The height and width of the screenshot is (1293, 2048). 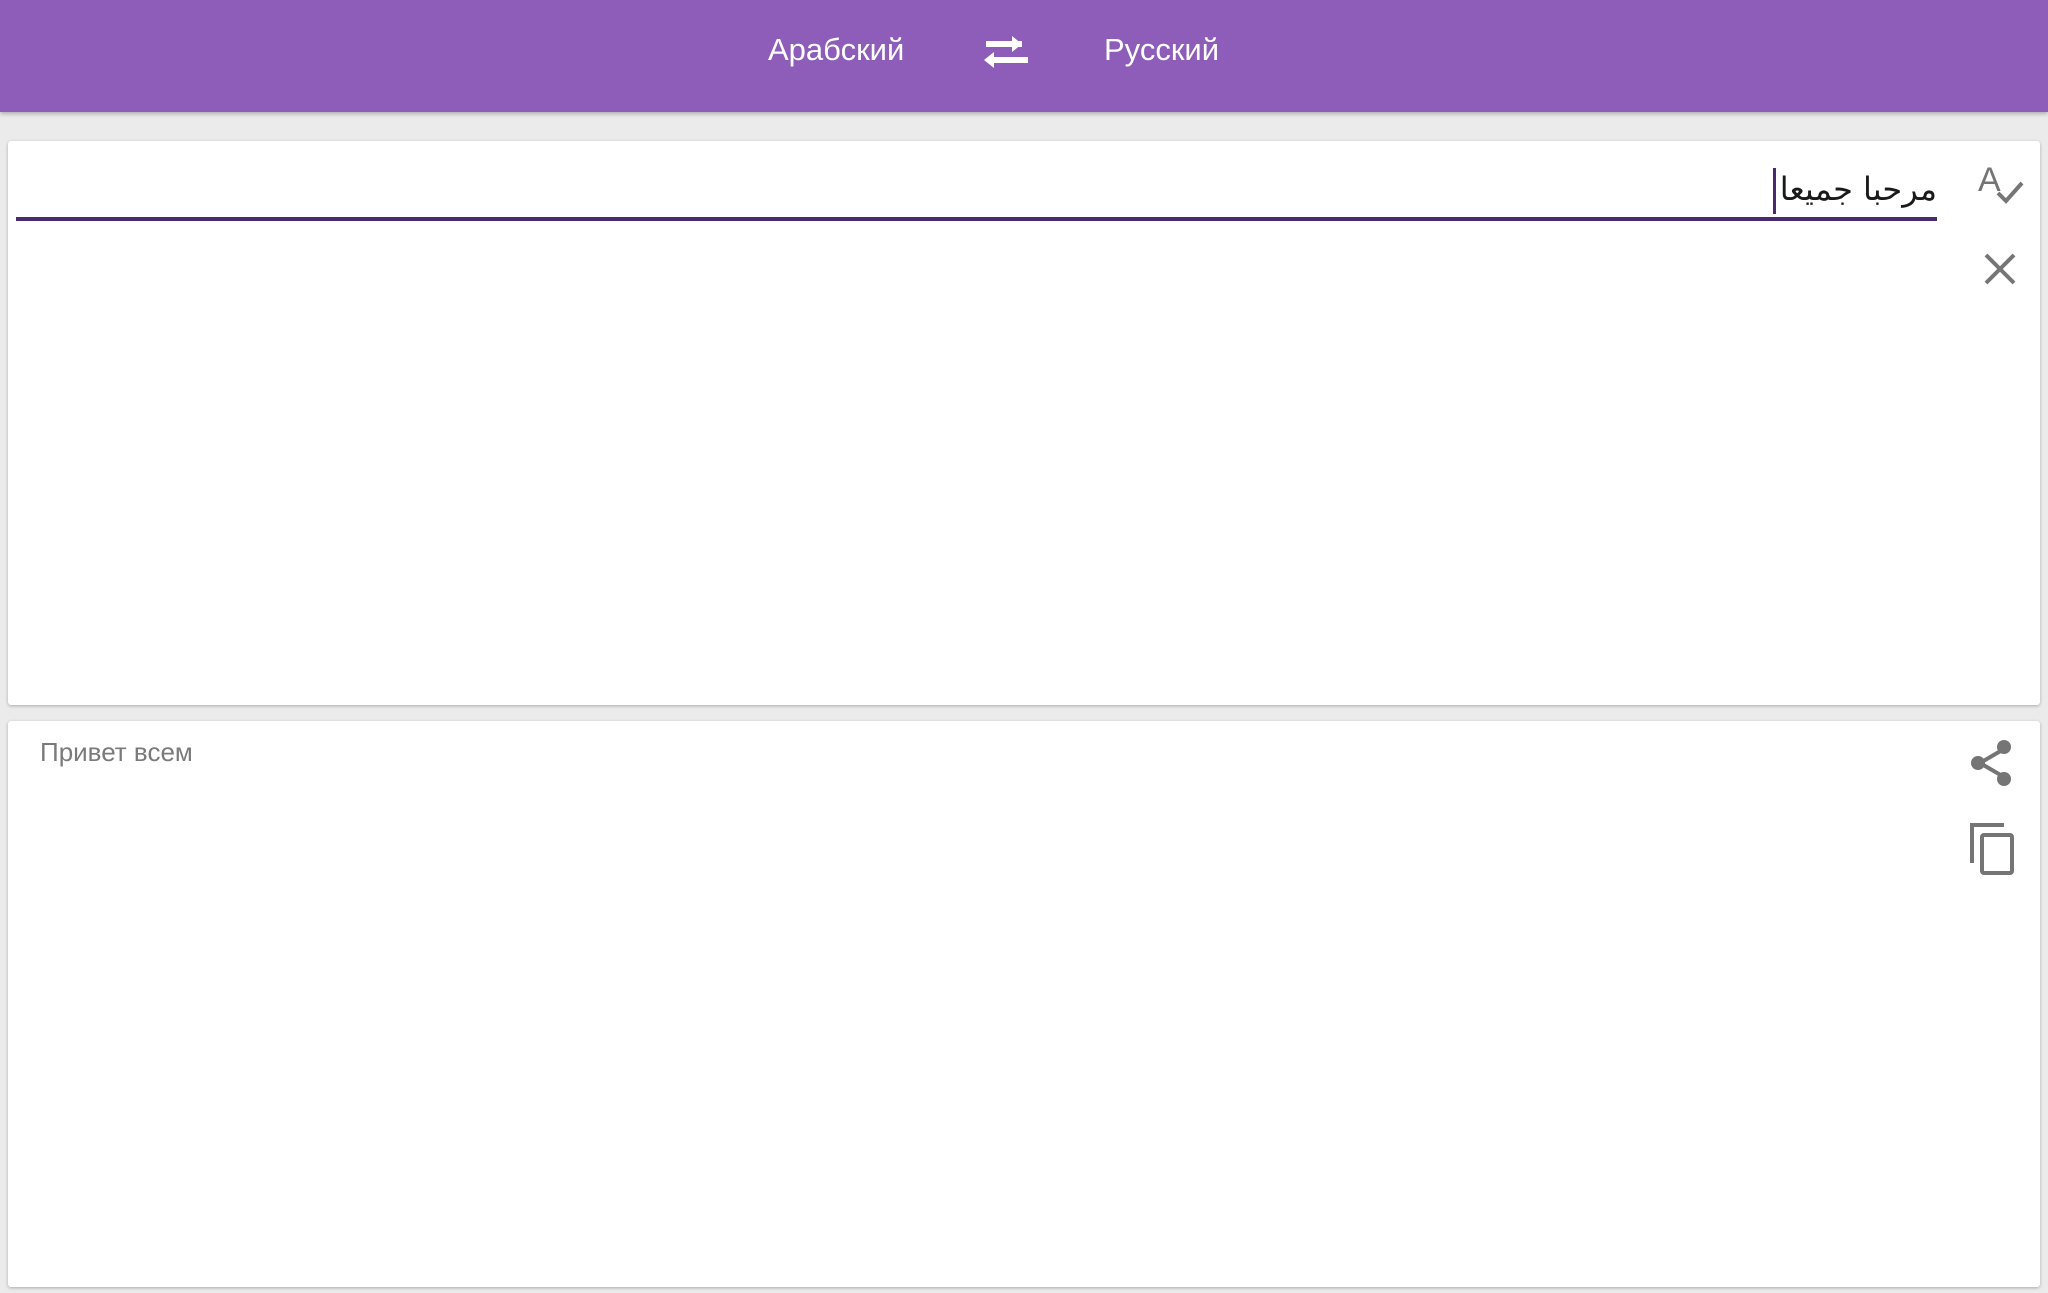 I want to click on copy-icon, so click(x=1992, y=849).